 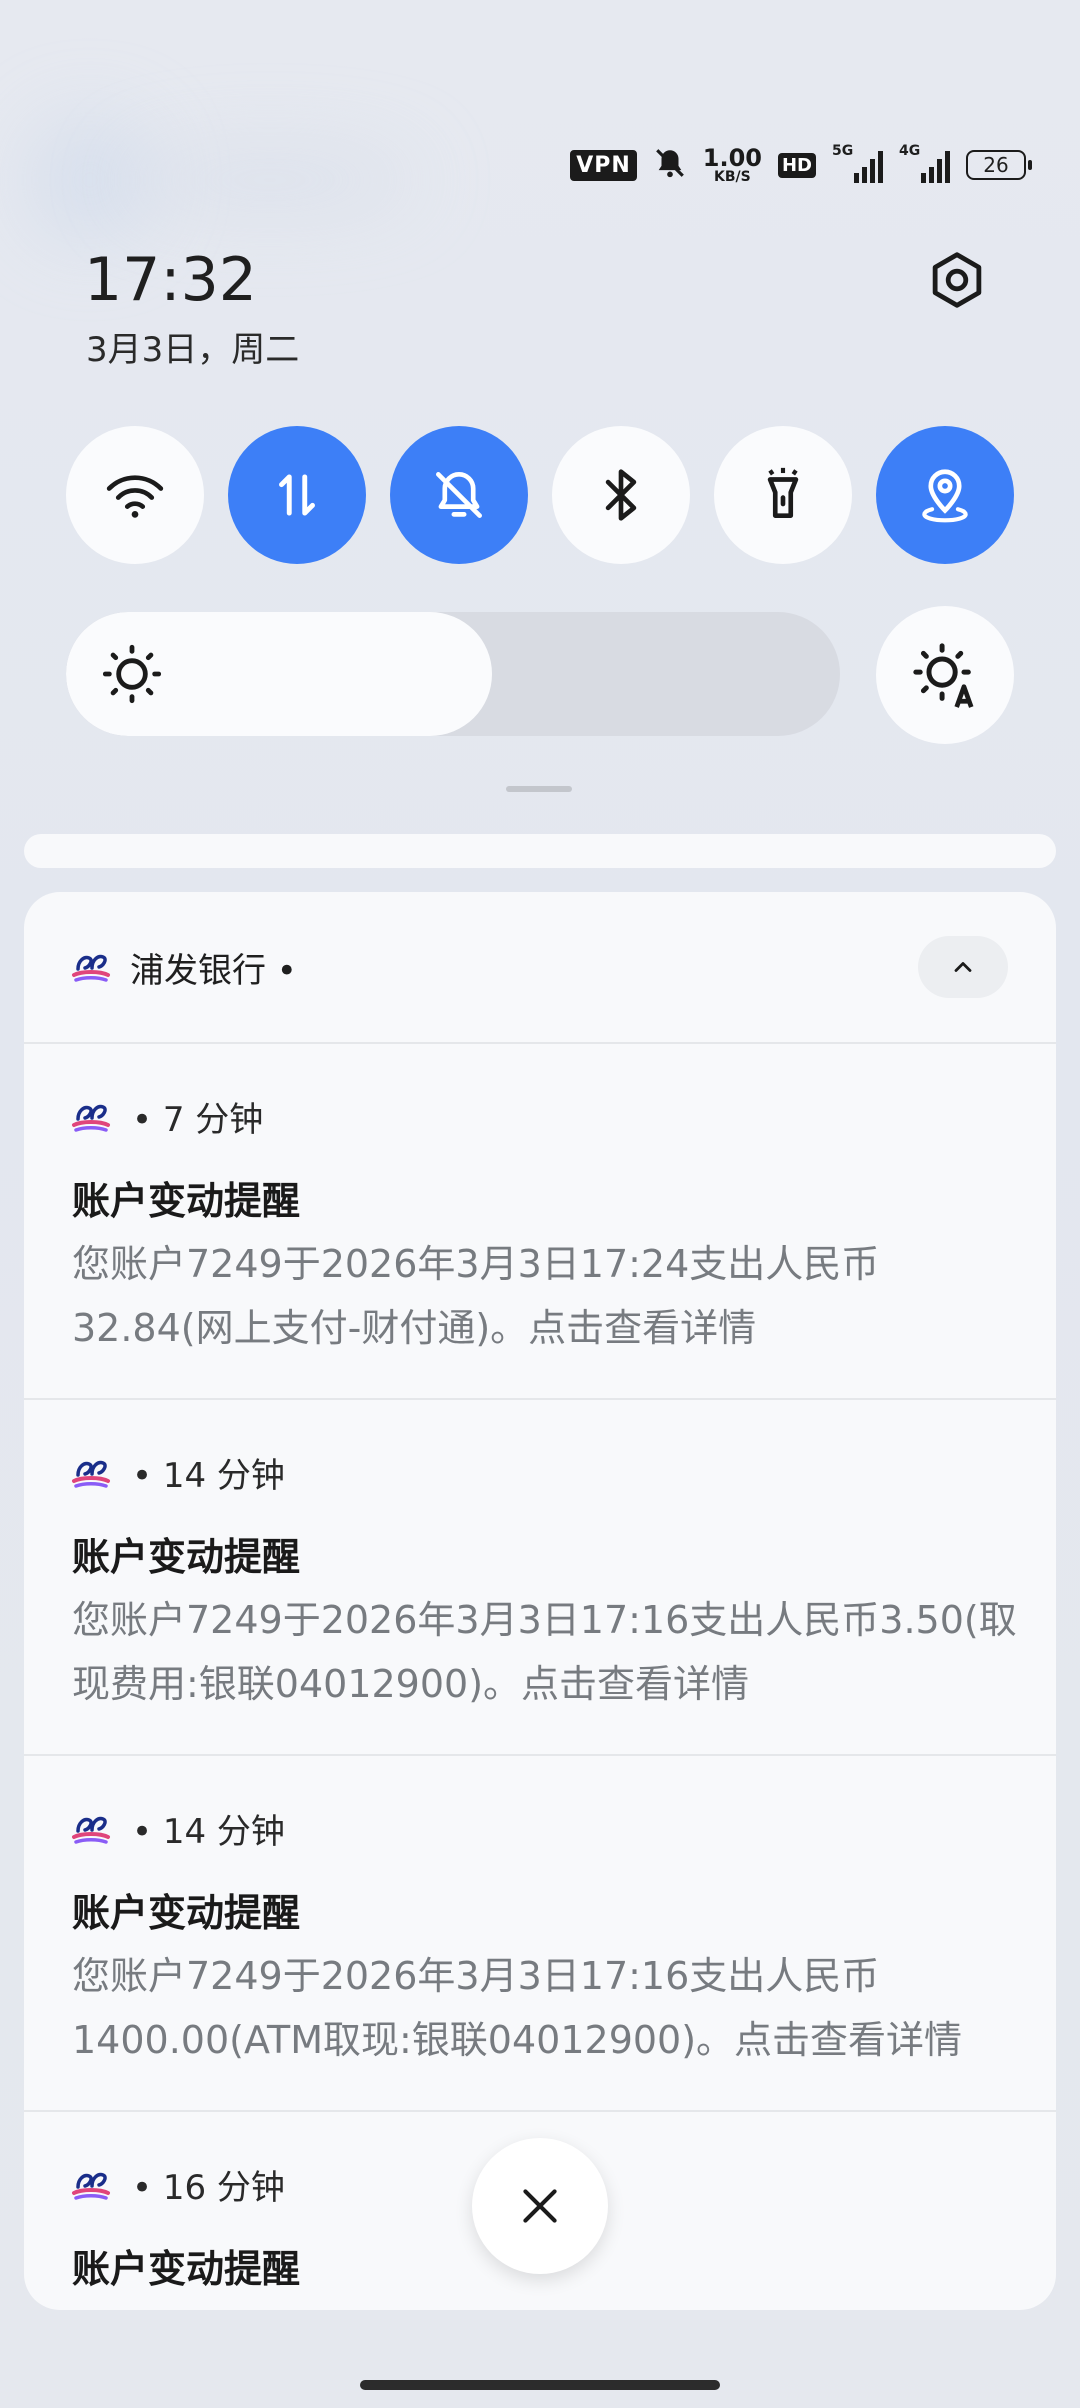 I want to click on bluetooth-icon, so click(x=621, y=495).